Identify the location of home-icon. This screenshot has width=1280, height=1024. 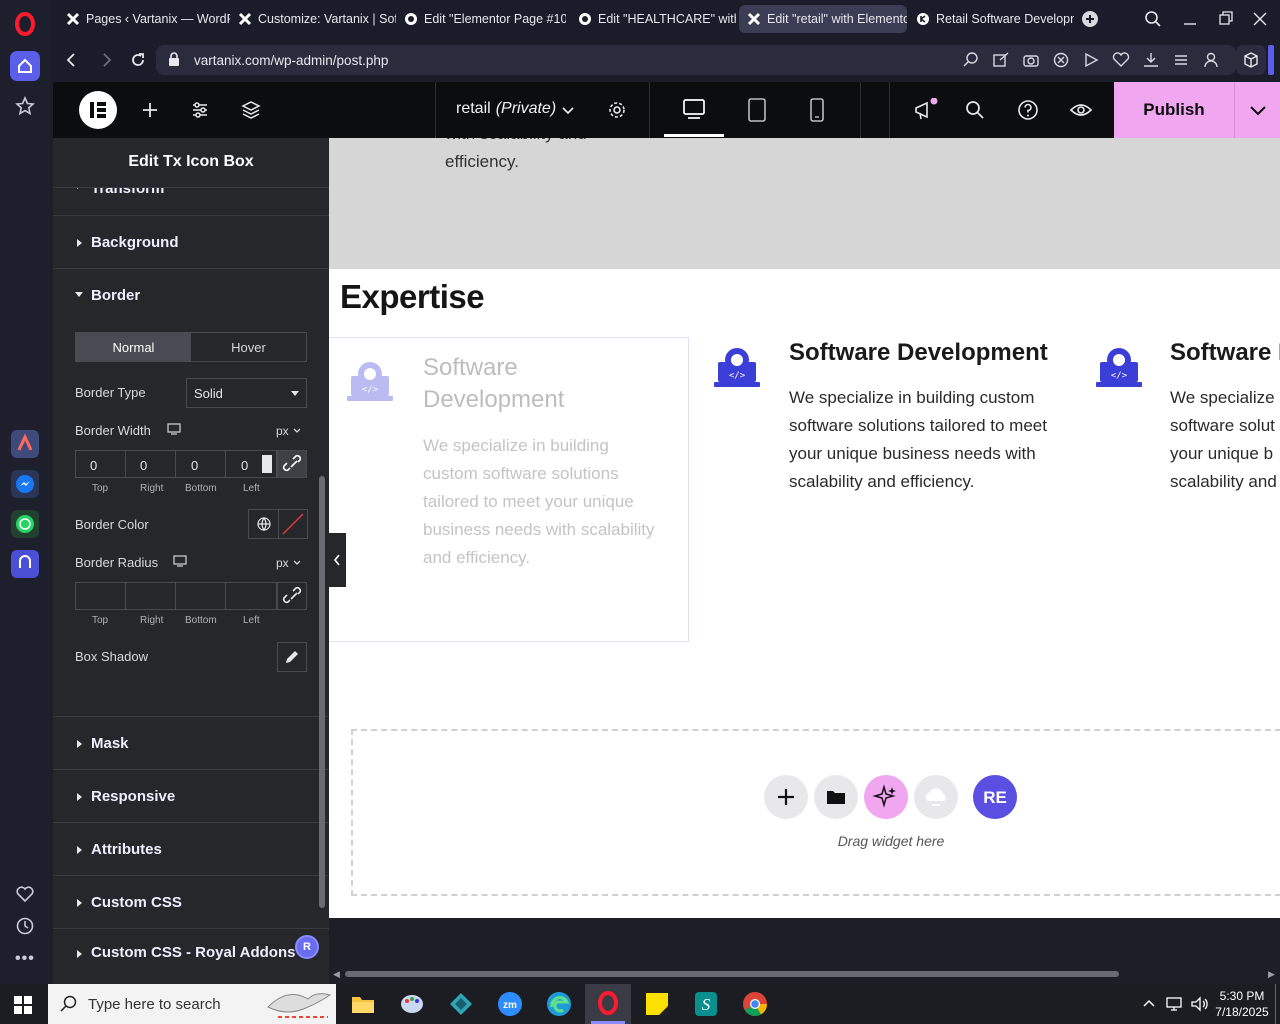
(25, 66).